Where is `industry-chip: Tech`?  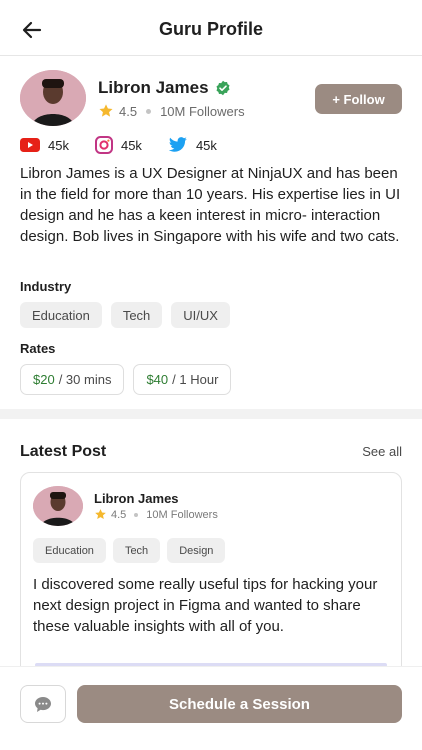 industry-chip: Tech is located at coordinates (136, 315).